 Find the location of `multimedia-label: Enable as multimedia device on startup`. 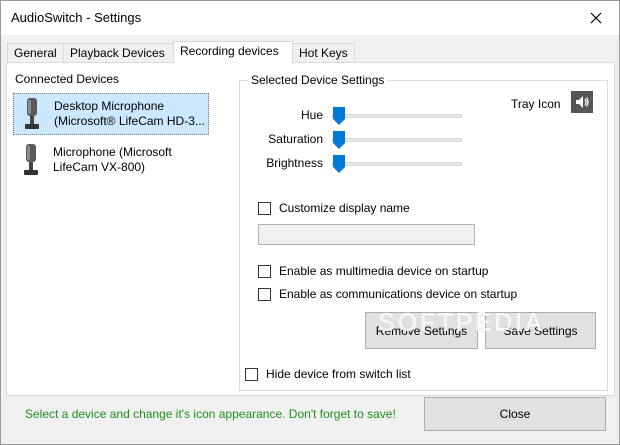

multimedia-label: Enable as multimedia device on startup is located at coordinates (384, 271).